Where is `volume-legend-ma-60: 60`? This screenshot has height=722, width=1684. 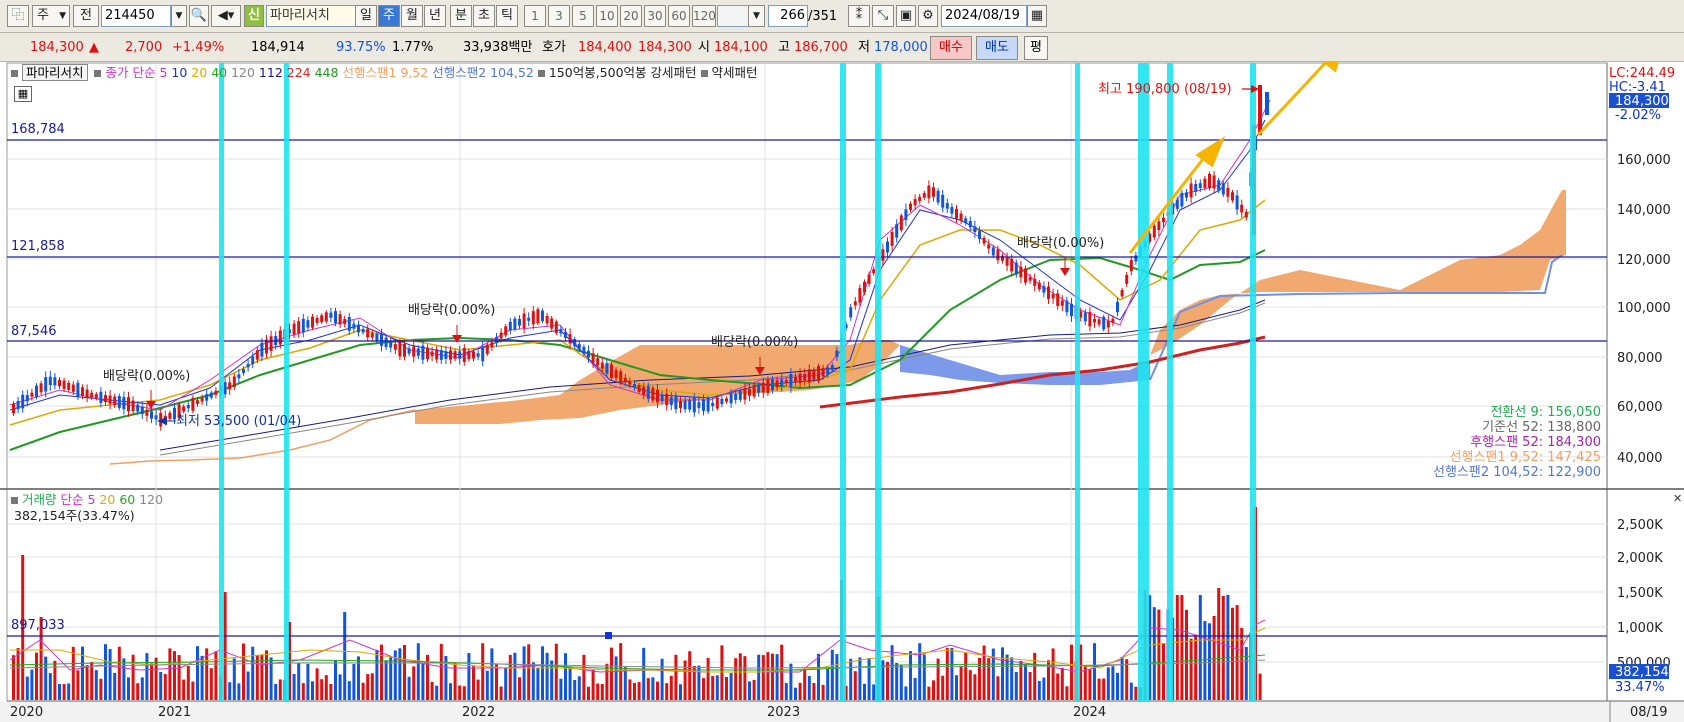 volume-legend-ma-60: 60 is located at coordinates (127, 499).